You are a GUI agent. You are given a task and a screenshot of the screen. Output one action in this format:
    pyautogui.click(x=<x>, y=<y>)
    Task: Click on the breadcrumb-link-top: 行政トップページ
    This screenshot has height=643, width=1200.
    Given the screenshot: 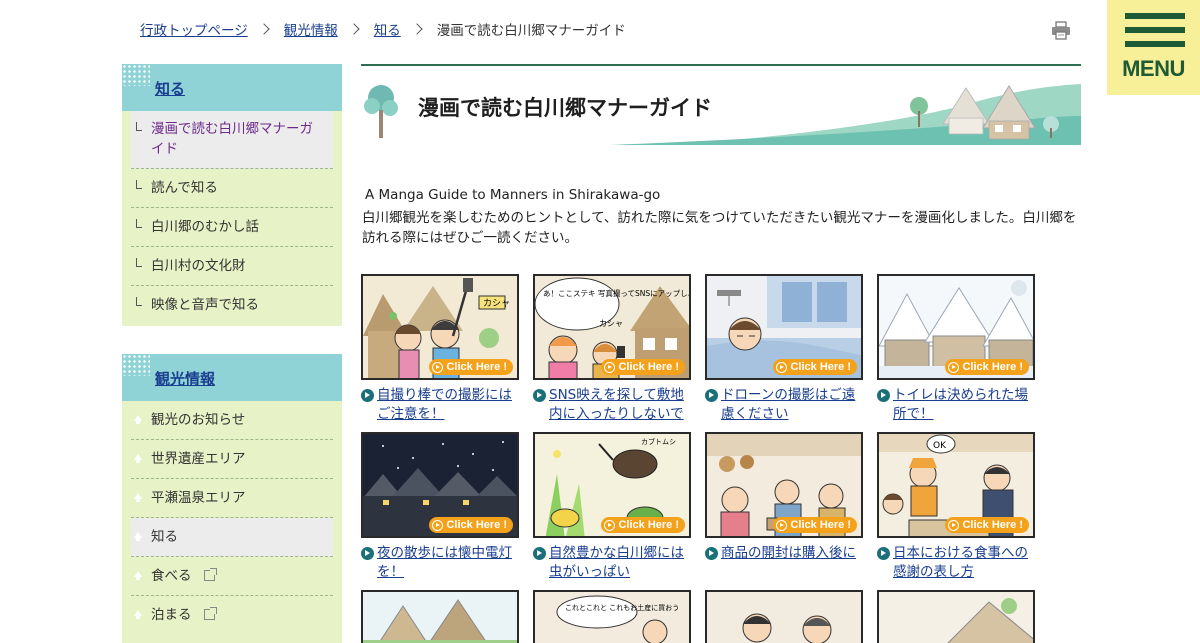 What is the action you would take?
    pyautogui.click(x=194, y=29)
    